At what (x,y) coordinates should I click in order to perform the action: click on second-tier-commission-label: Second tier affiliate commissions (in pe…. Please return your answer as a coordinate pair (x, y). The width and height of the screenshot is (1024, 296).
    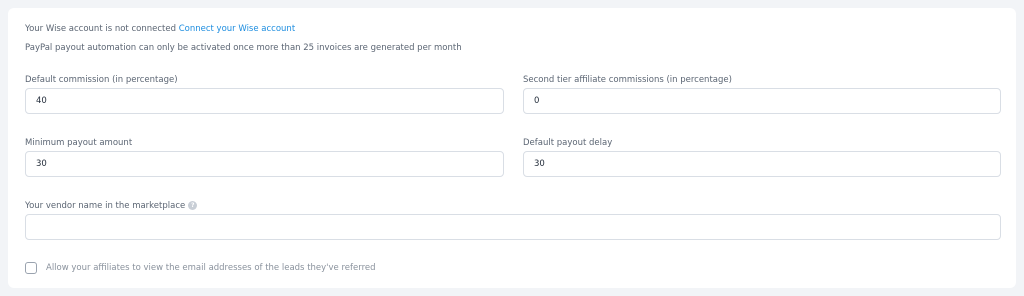
    Looking at the image, I should click on (627, 80).